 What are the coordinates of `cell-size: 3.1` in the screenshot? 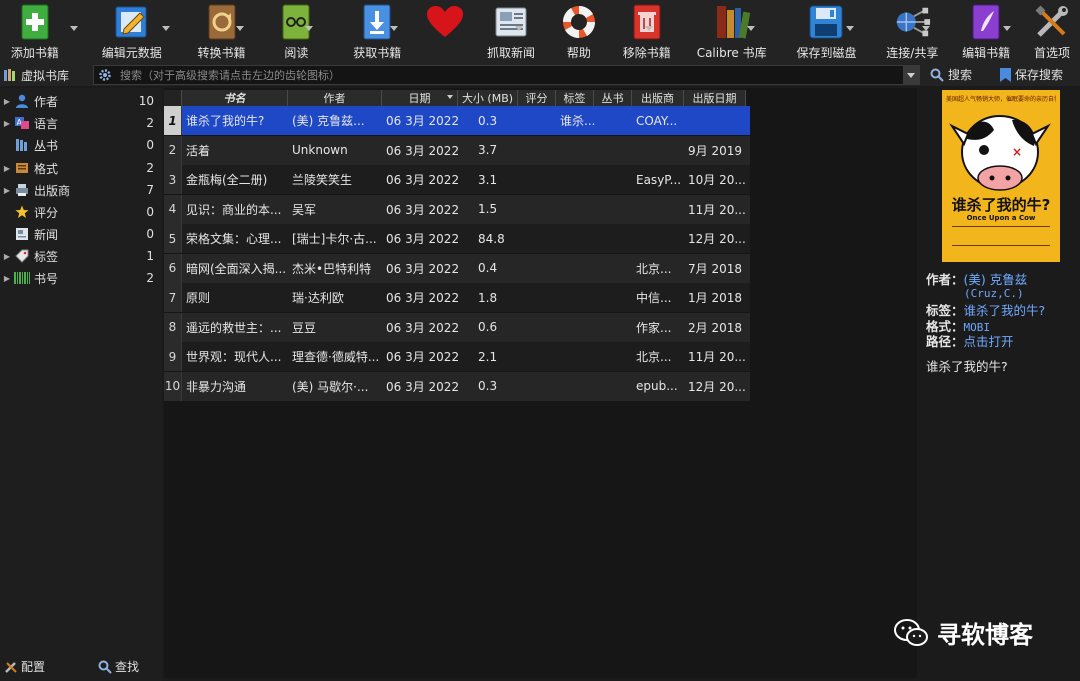 It's located at (488, 179).